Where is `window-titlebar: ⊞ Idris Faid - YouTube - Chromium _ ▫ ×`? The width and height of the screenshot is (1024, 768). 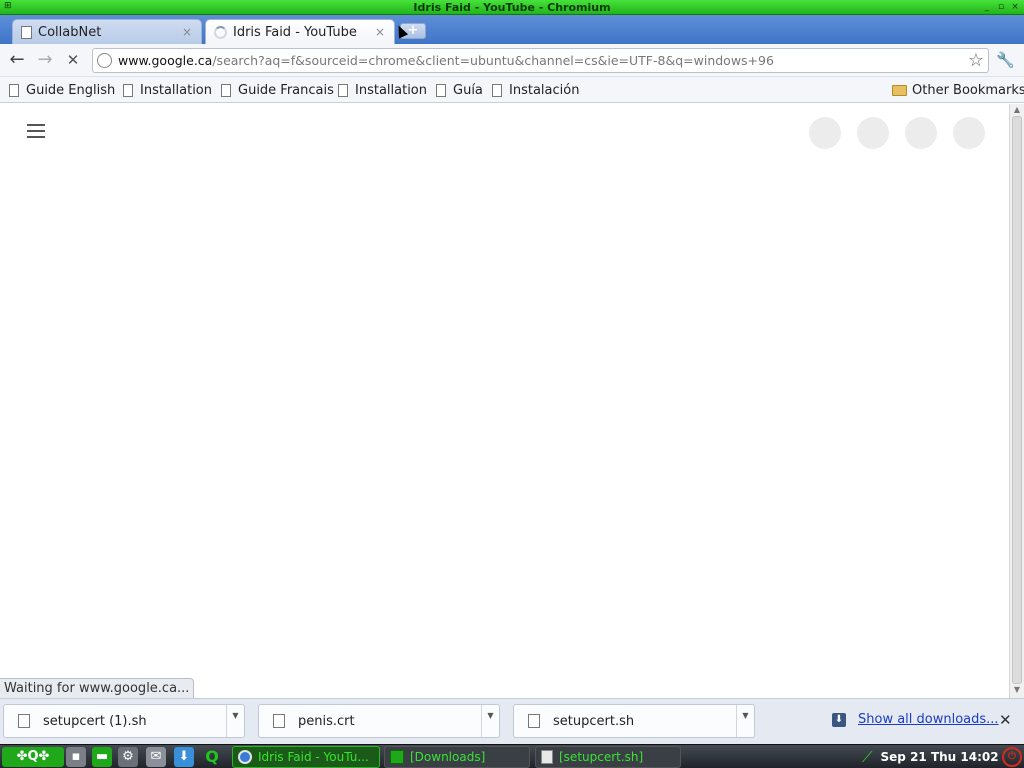
window-titlebar: ⊞ Idris Faid - YouTube - Chromium _ ▫ × is located at coordinates (512, 7).